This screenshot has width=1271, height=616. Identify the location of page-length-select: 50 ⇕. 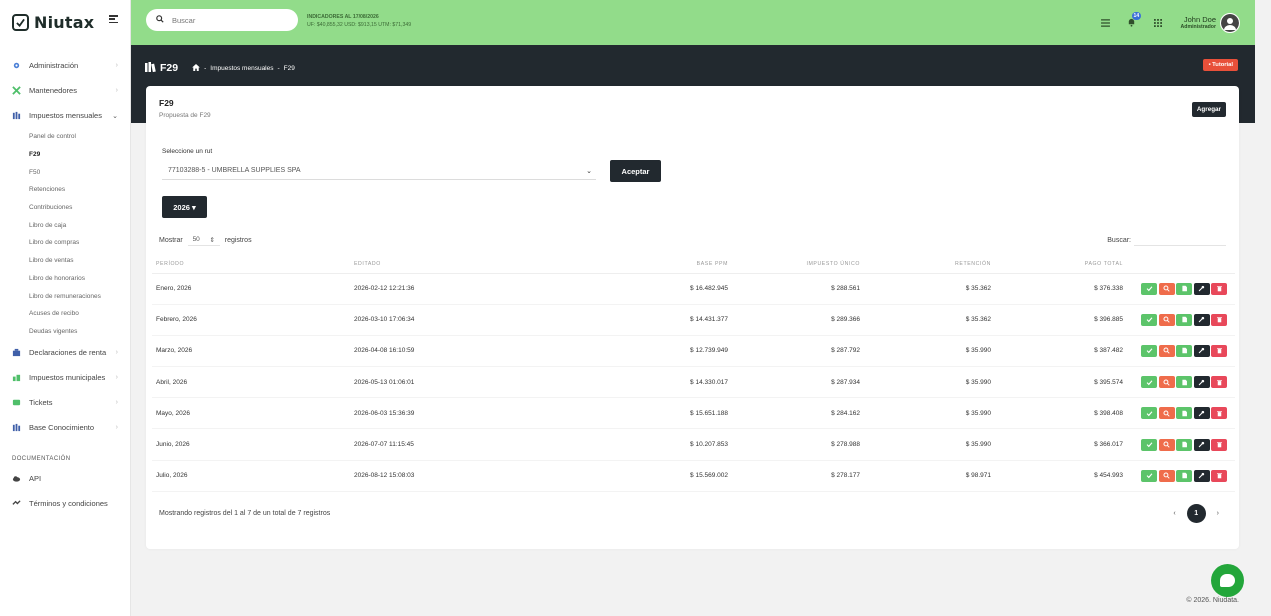
(203, 240).